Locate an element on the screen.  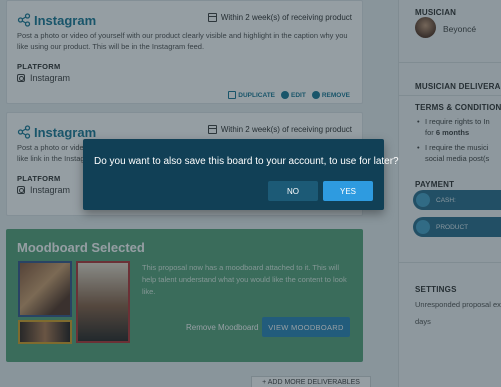
no-button: NO is located at coordinates (293, 191).